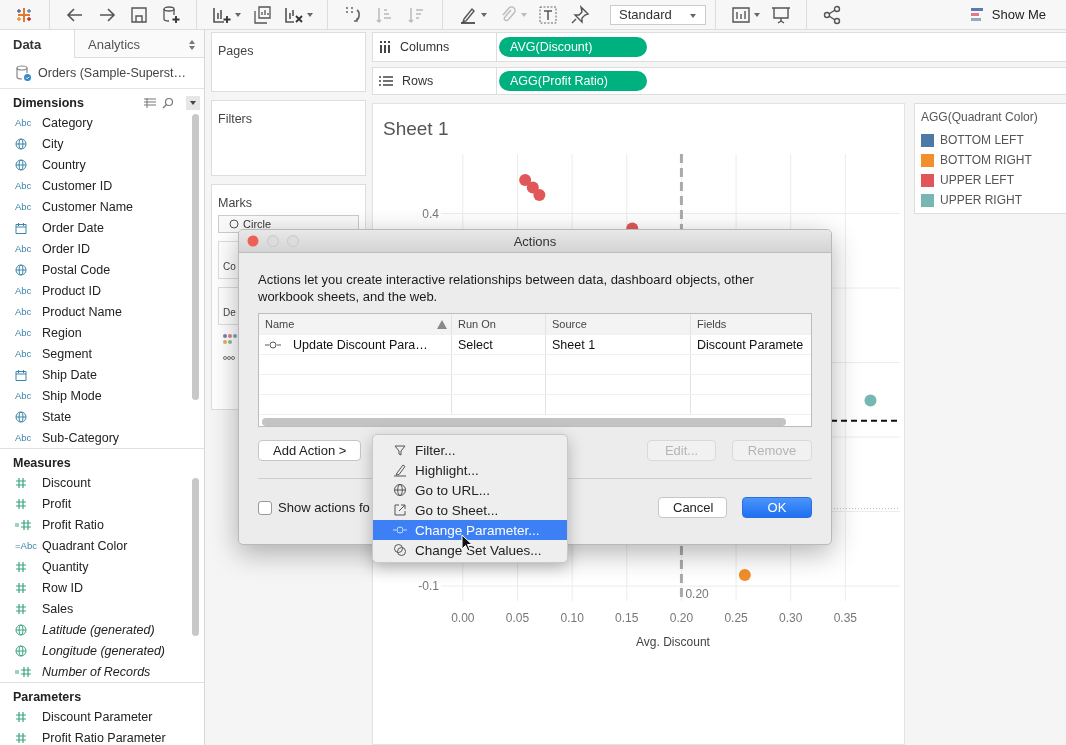 The width and height of the screenshot is (1066, 745). I want to click on field-name: Category, so click(67, 122).